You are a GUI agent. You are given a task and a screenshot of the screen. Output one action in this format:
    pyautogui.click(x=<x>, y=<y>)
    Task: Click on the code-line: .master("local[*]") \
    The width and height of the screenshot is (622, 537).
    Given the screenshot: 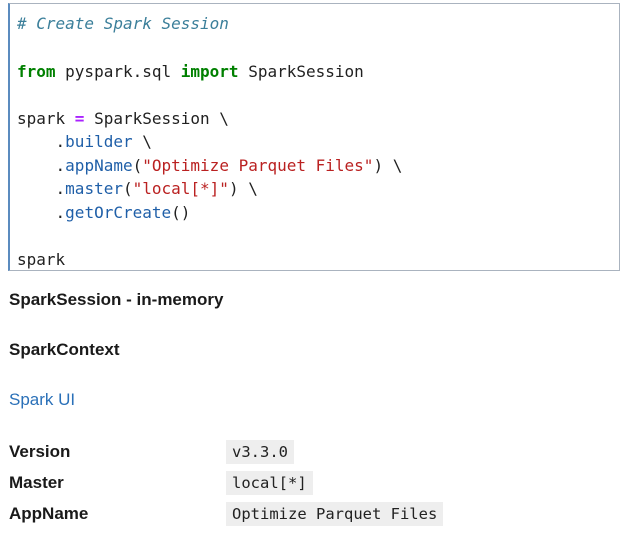 What is the action you would take?
    pyautogui.click(x=137, y=189)
    